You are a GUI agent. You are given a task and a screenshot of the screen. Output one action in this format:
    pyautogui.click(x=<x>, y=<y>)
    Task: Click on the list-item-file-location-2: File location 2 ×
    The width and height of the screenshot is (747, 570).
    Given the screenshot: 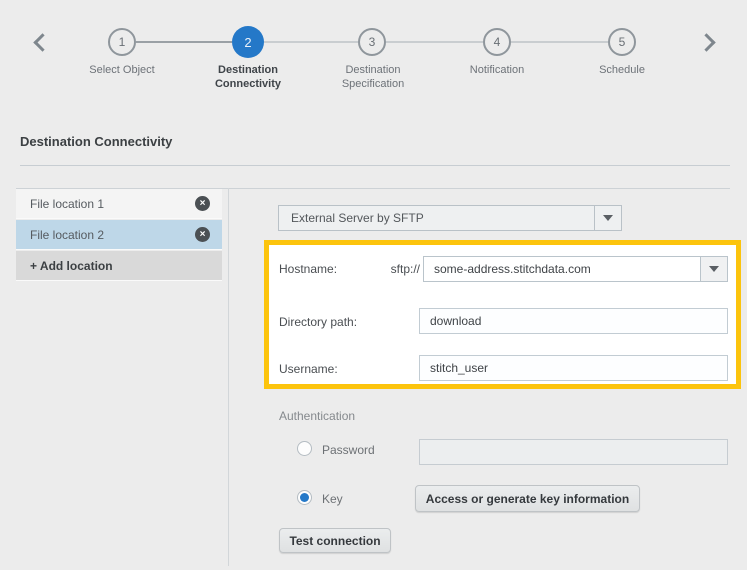 What is the action you would take?
    pyautogui.click(x=119, y=235)
    